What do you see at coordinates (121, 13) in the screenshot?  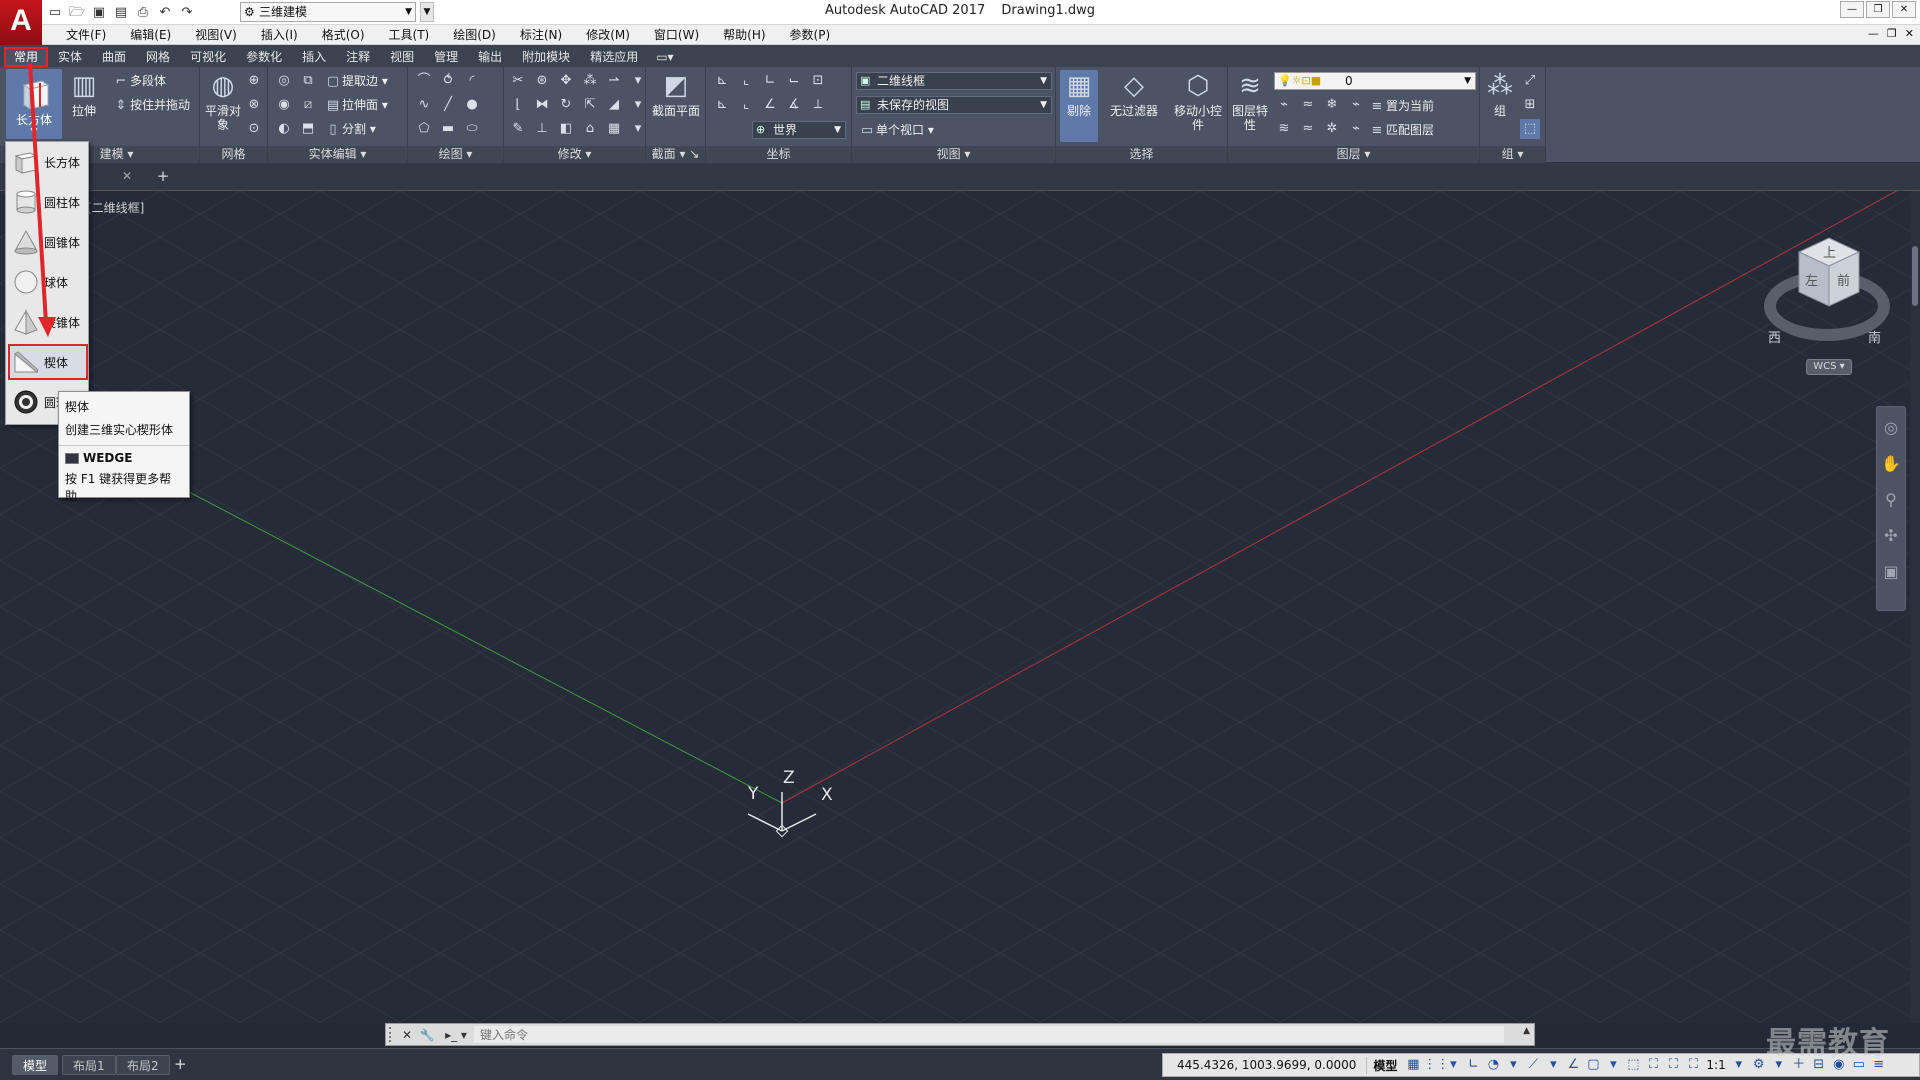 I see `save-as-icon: ▤` at bounding box center [121, 13].